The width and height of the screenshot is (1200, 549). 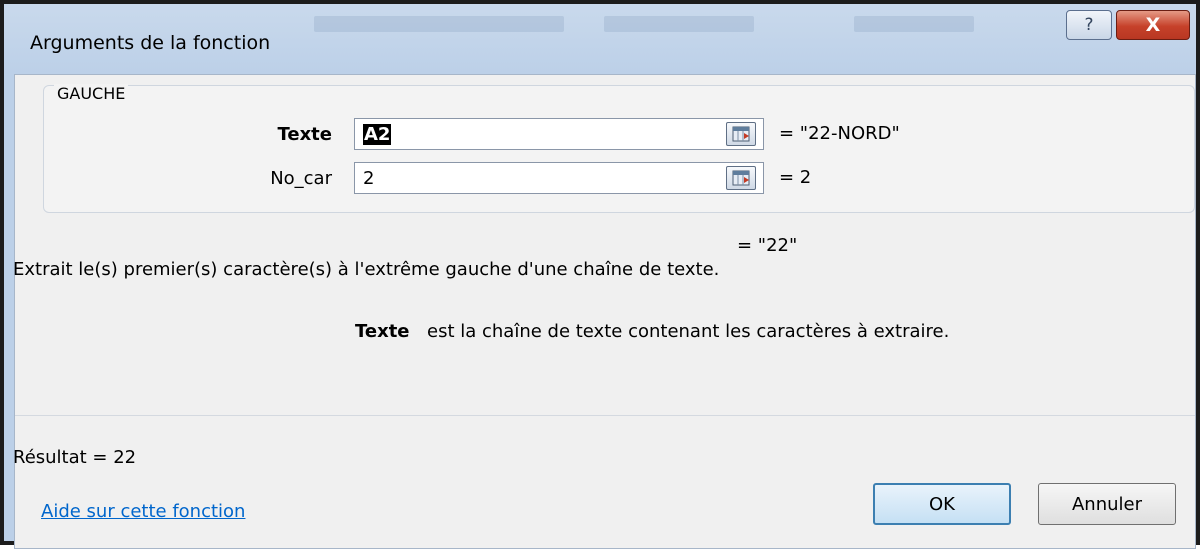 What do you see at coordinates (75, 457) in the screenshot?
I see `result-label: Résultat = 22` at bounding box center [75, 457].